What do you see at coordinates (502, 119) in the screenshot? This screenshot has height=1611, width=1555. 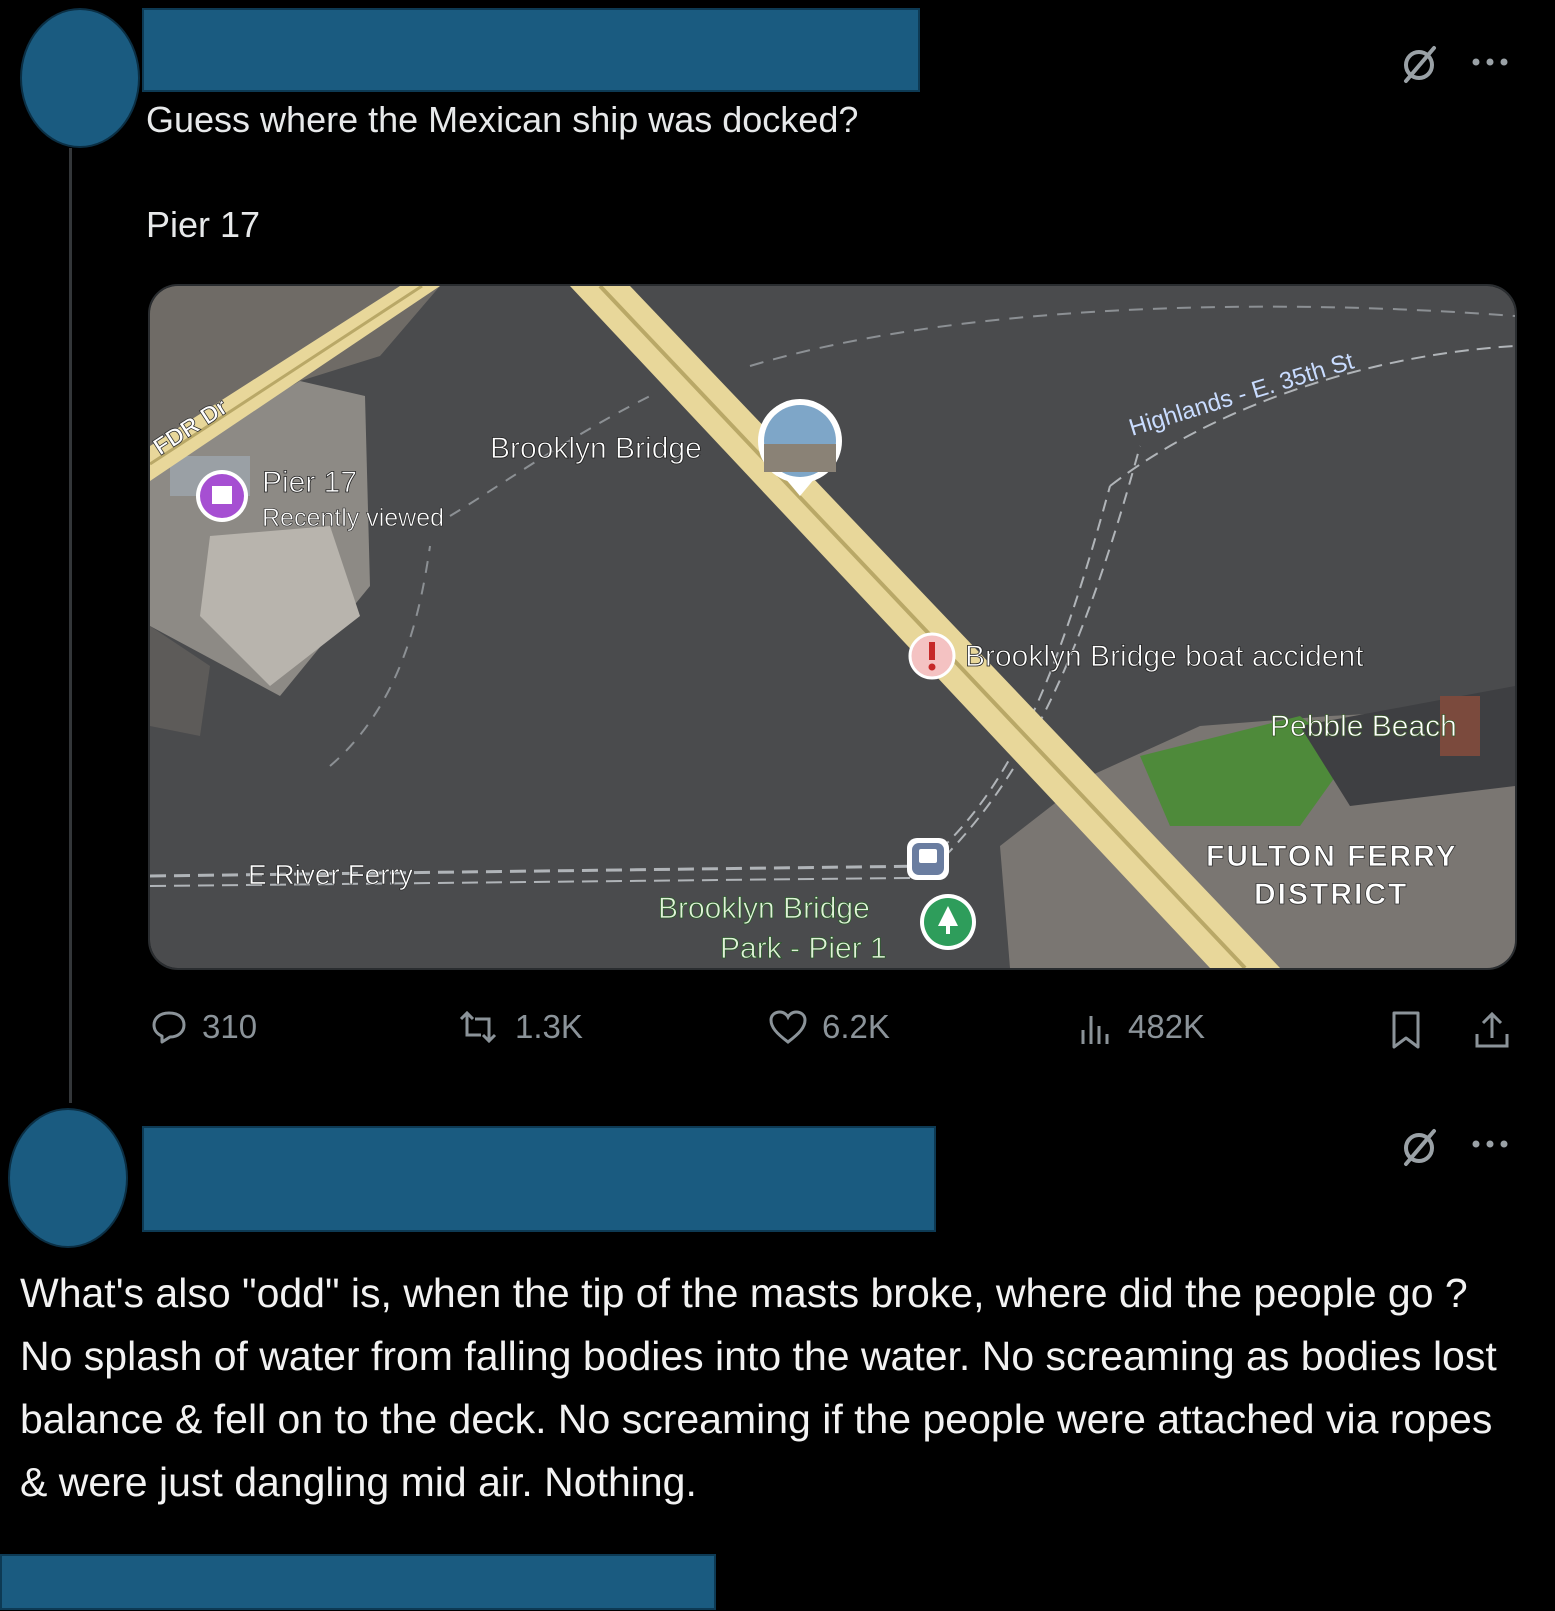 I see `tweet-text-line1: Guess where the Mexican ship was docked?` at bounding box center [502, 119].